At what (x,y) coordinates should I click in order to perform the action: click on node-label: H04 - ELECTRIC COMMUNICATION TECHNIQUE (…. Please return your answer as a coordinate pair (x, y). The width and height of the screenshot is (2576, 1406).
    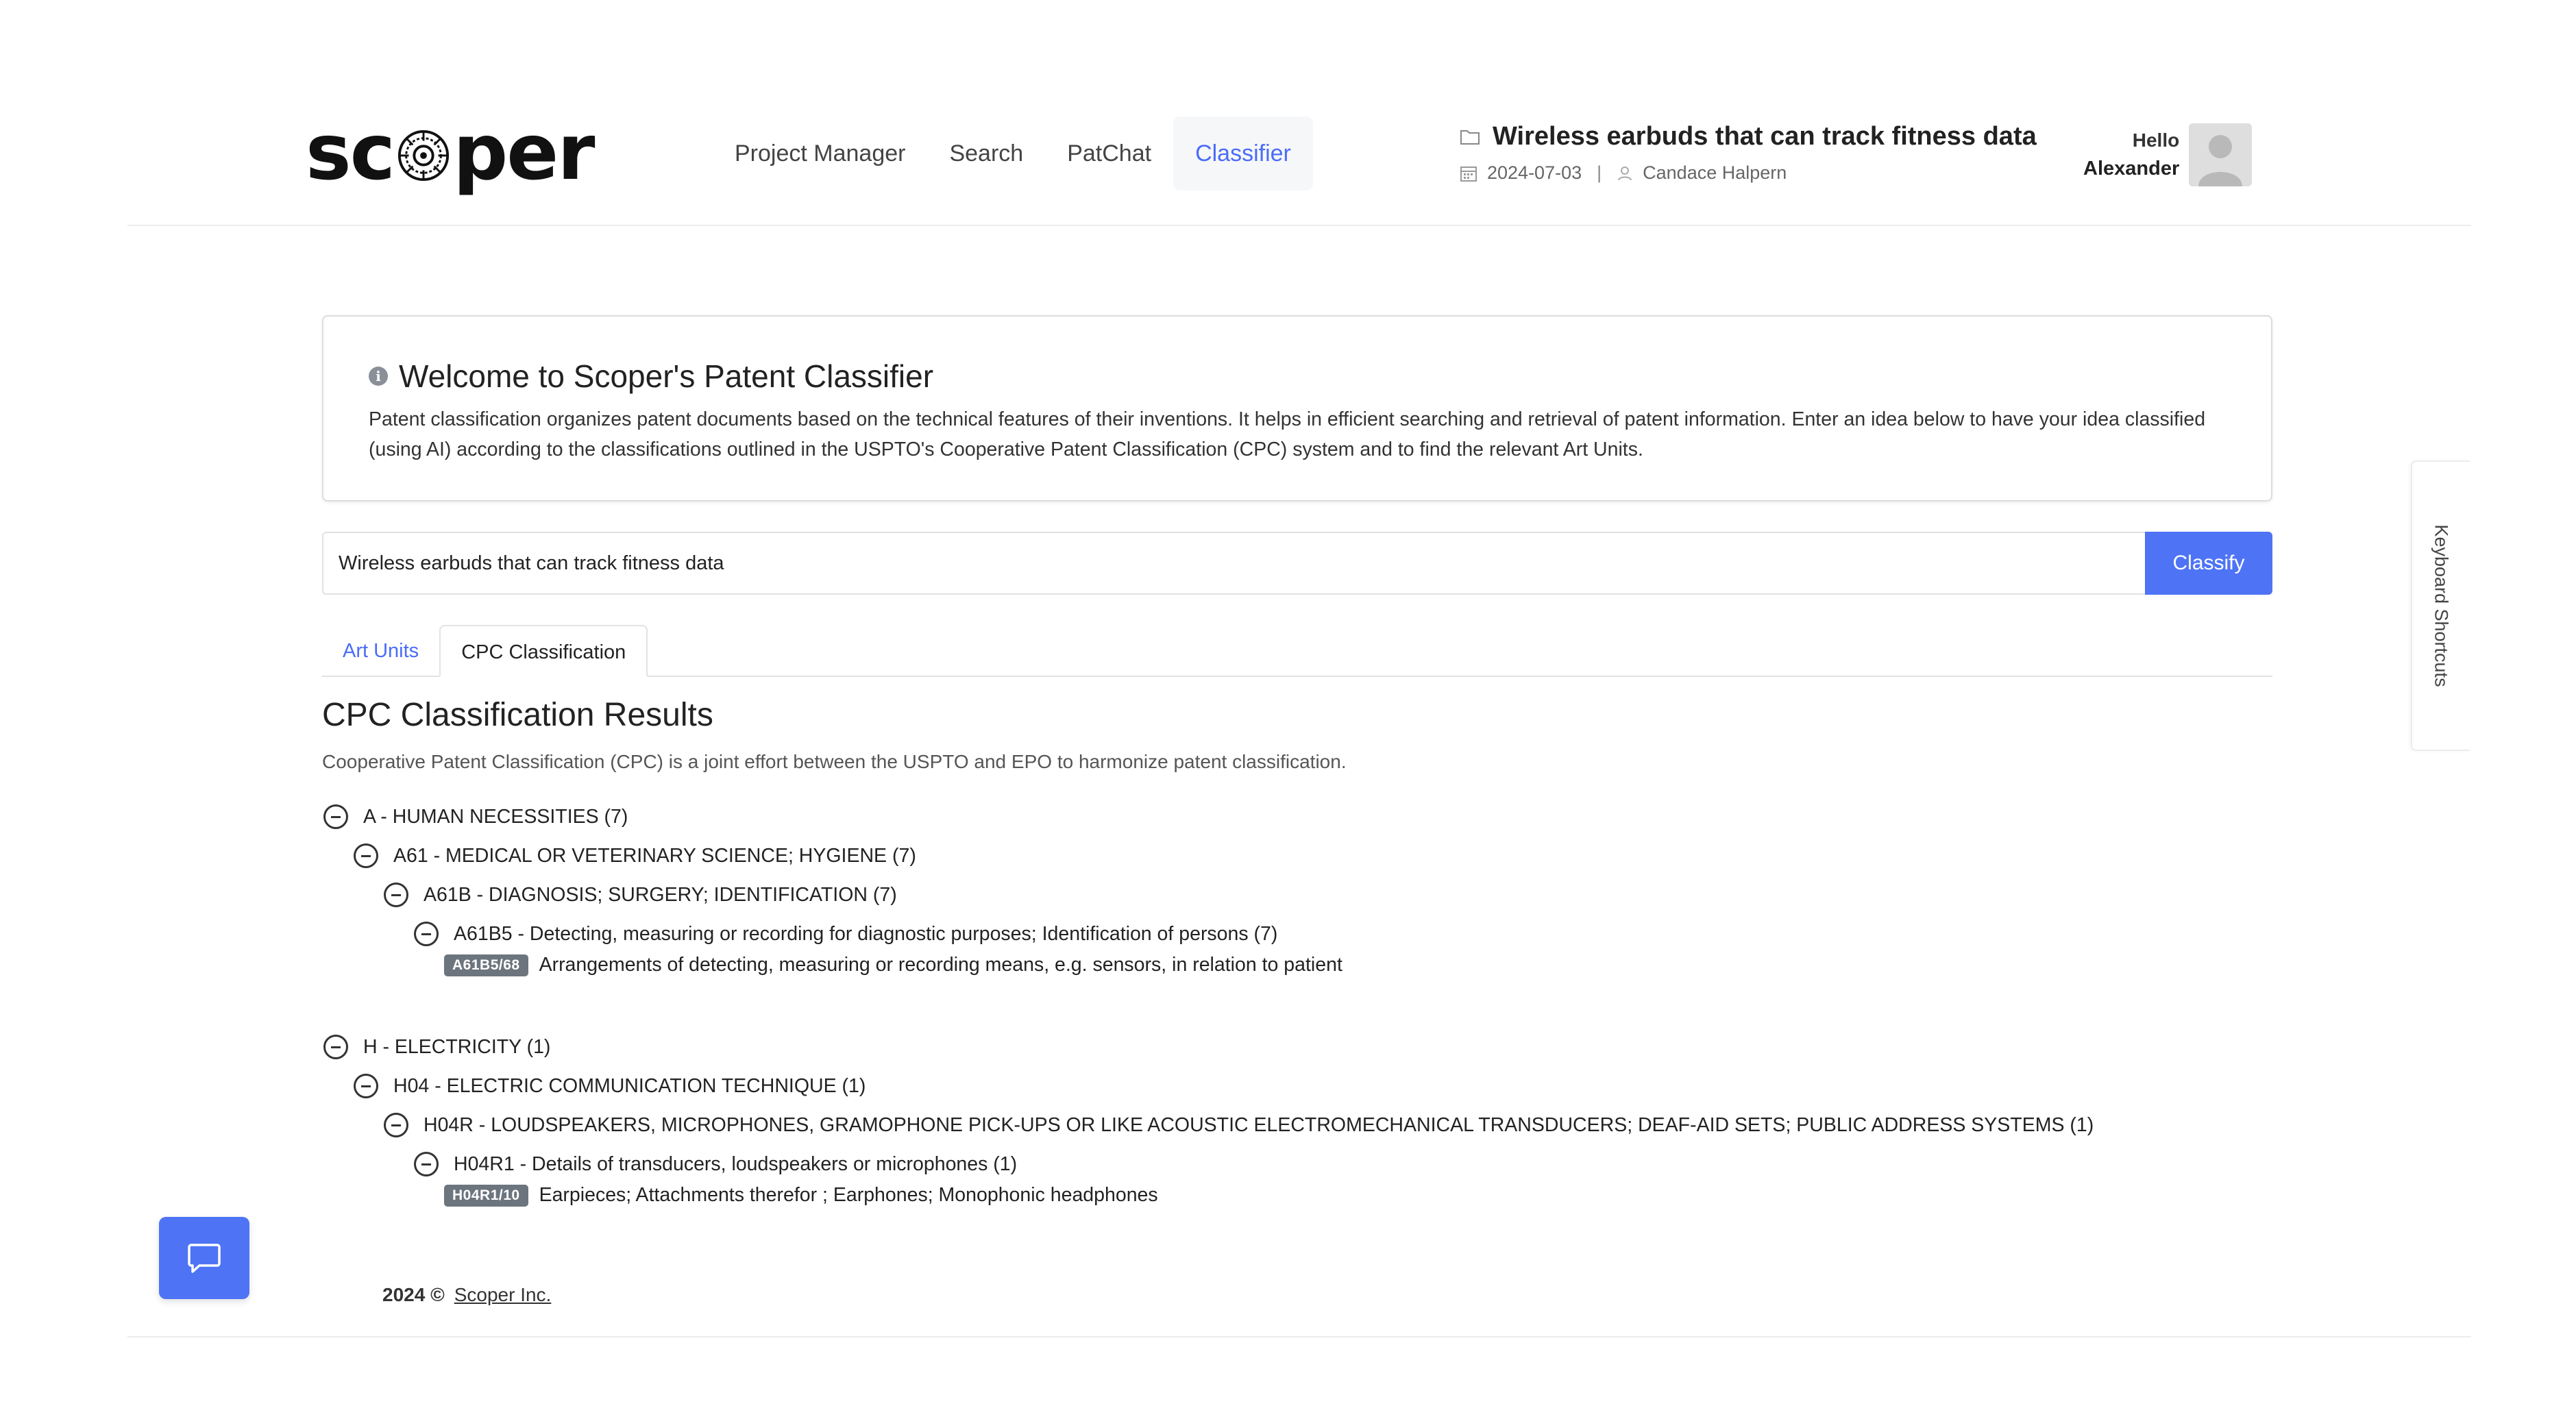
    Looking at the image, I should click on (630, 1085).